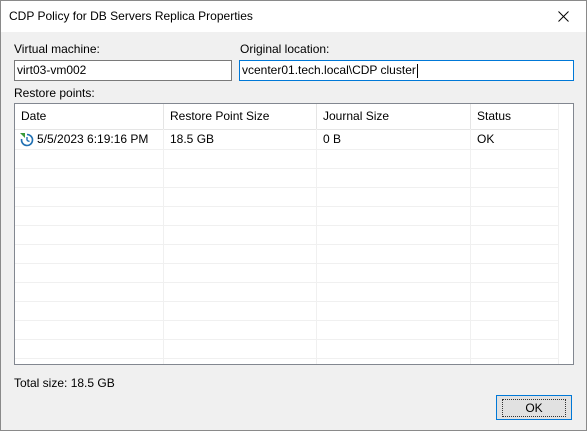  Describe the element at coordinates (93, 139) in the screenshot. I see `restore-point-date: 5/5/2023 6:19:16 PM` at that location.